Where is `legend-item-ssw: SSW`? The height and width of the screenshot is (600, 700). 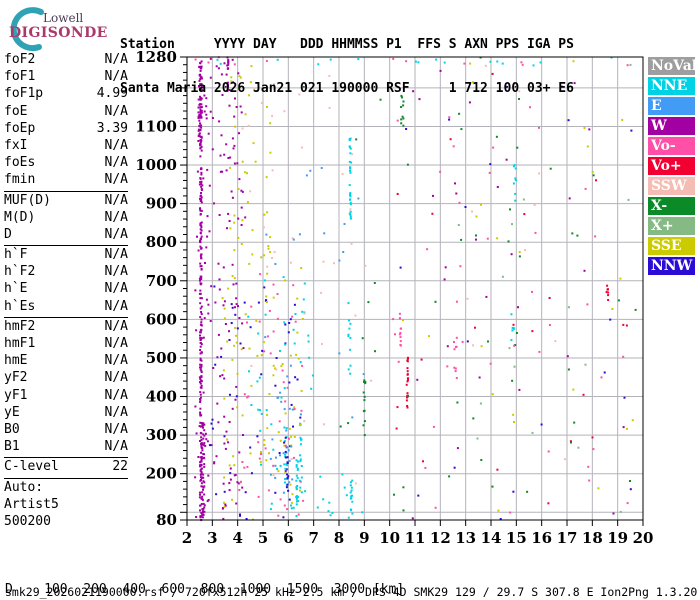
legend-item-ssw: SSW is located at coordinates (671, 186).